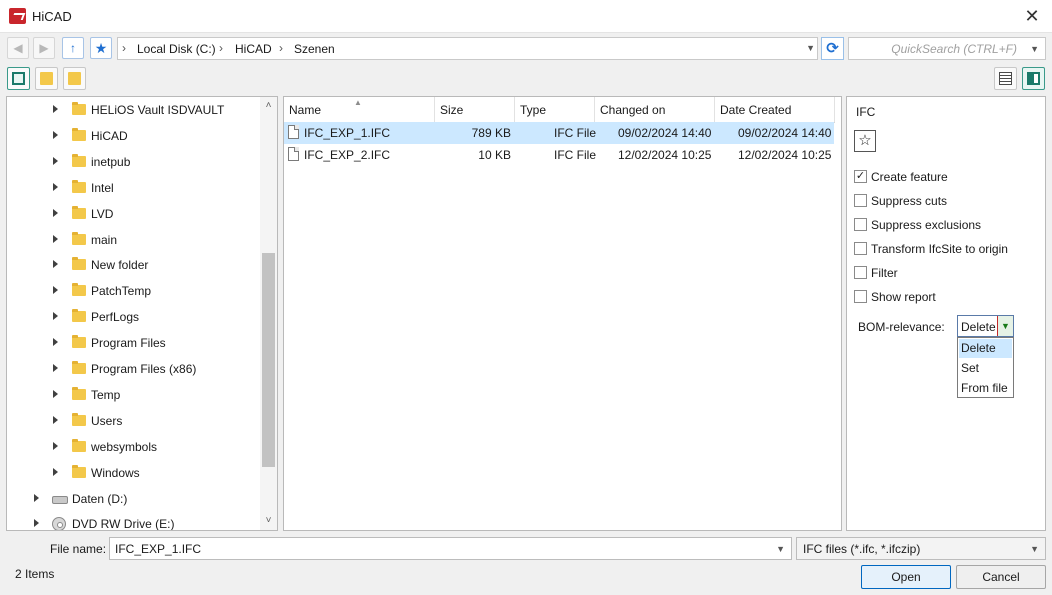  What do you see at coordinates (107, 420) in the screenshot?
I see `tree-item-label: Users` at bounding box center [107, 420].